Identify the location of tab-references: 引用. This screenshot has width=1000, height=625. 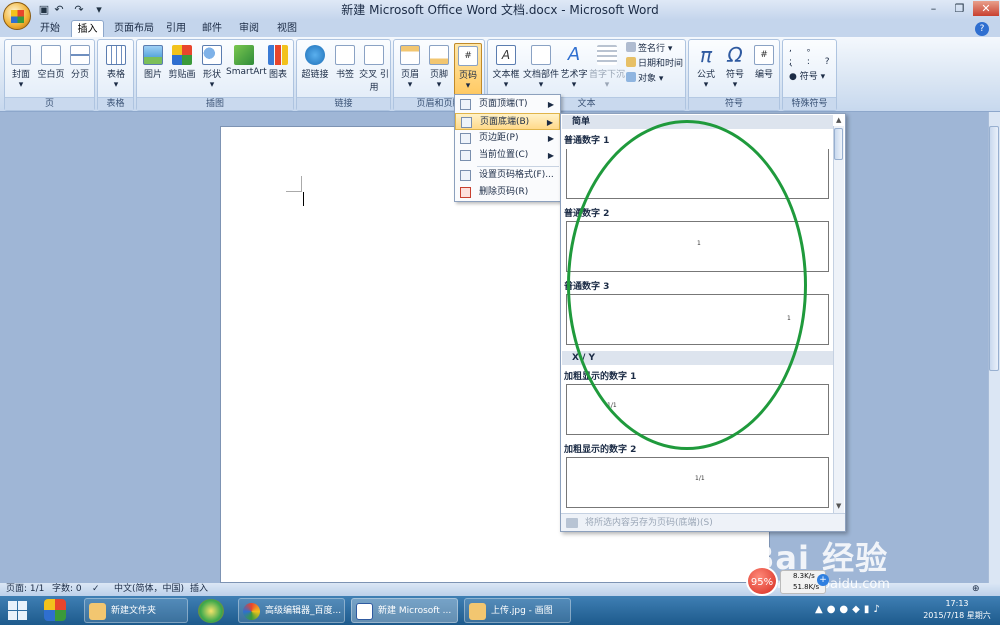
(176, 28).